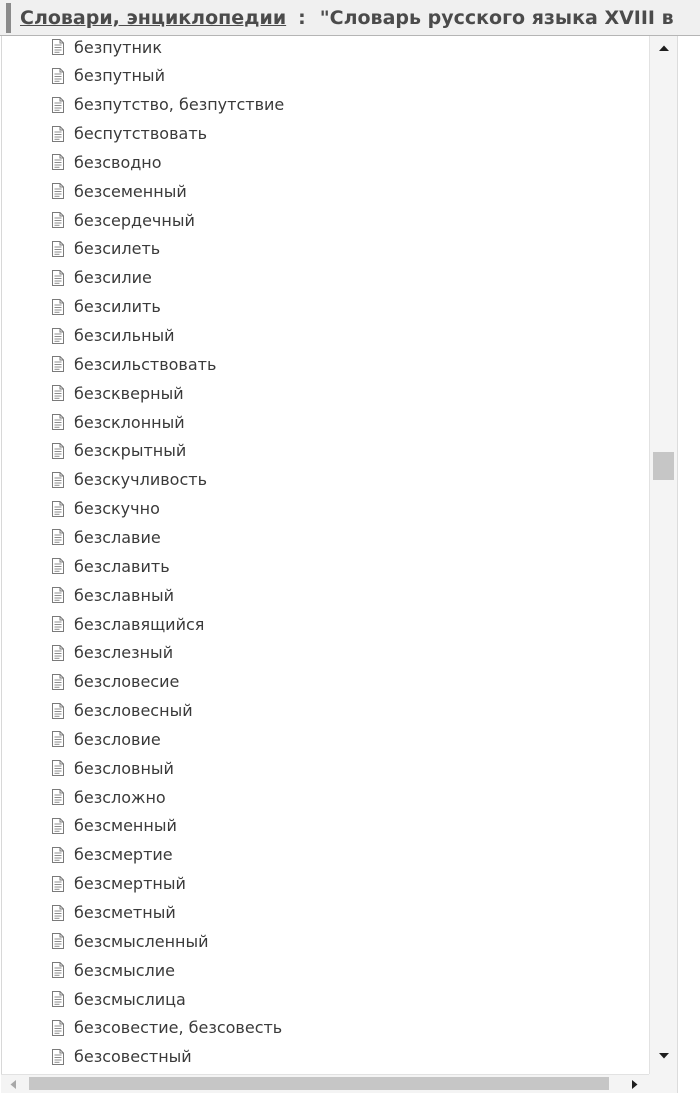 This screenshot has height=1093, width=700. I want to click on tree-item-label: безславящийся, so click(139, 624).